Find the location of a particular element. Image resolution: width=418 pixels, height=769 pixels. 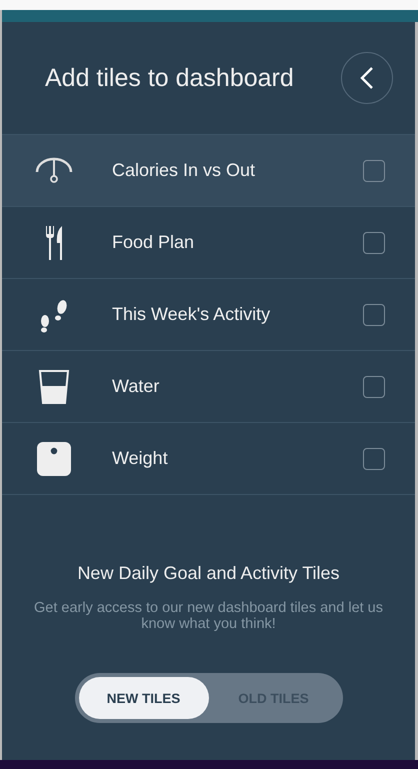

tile-label: Food Plan is located at coordinates (154, 242).